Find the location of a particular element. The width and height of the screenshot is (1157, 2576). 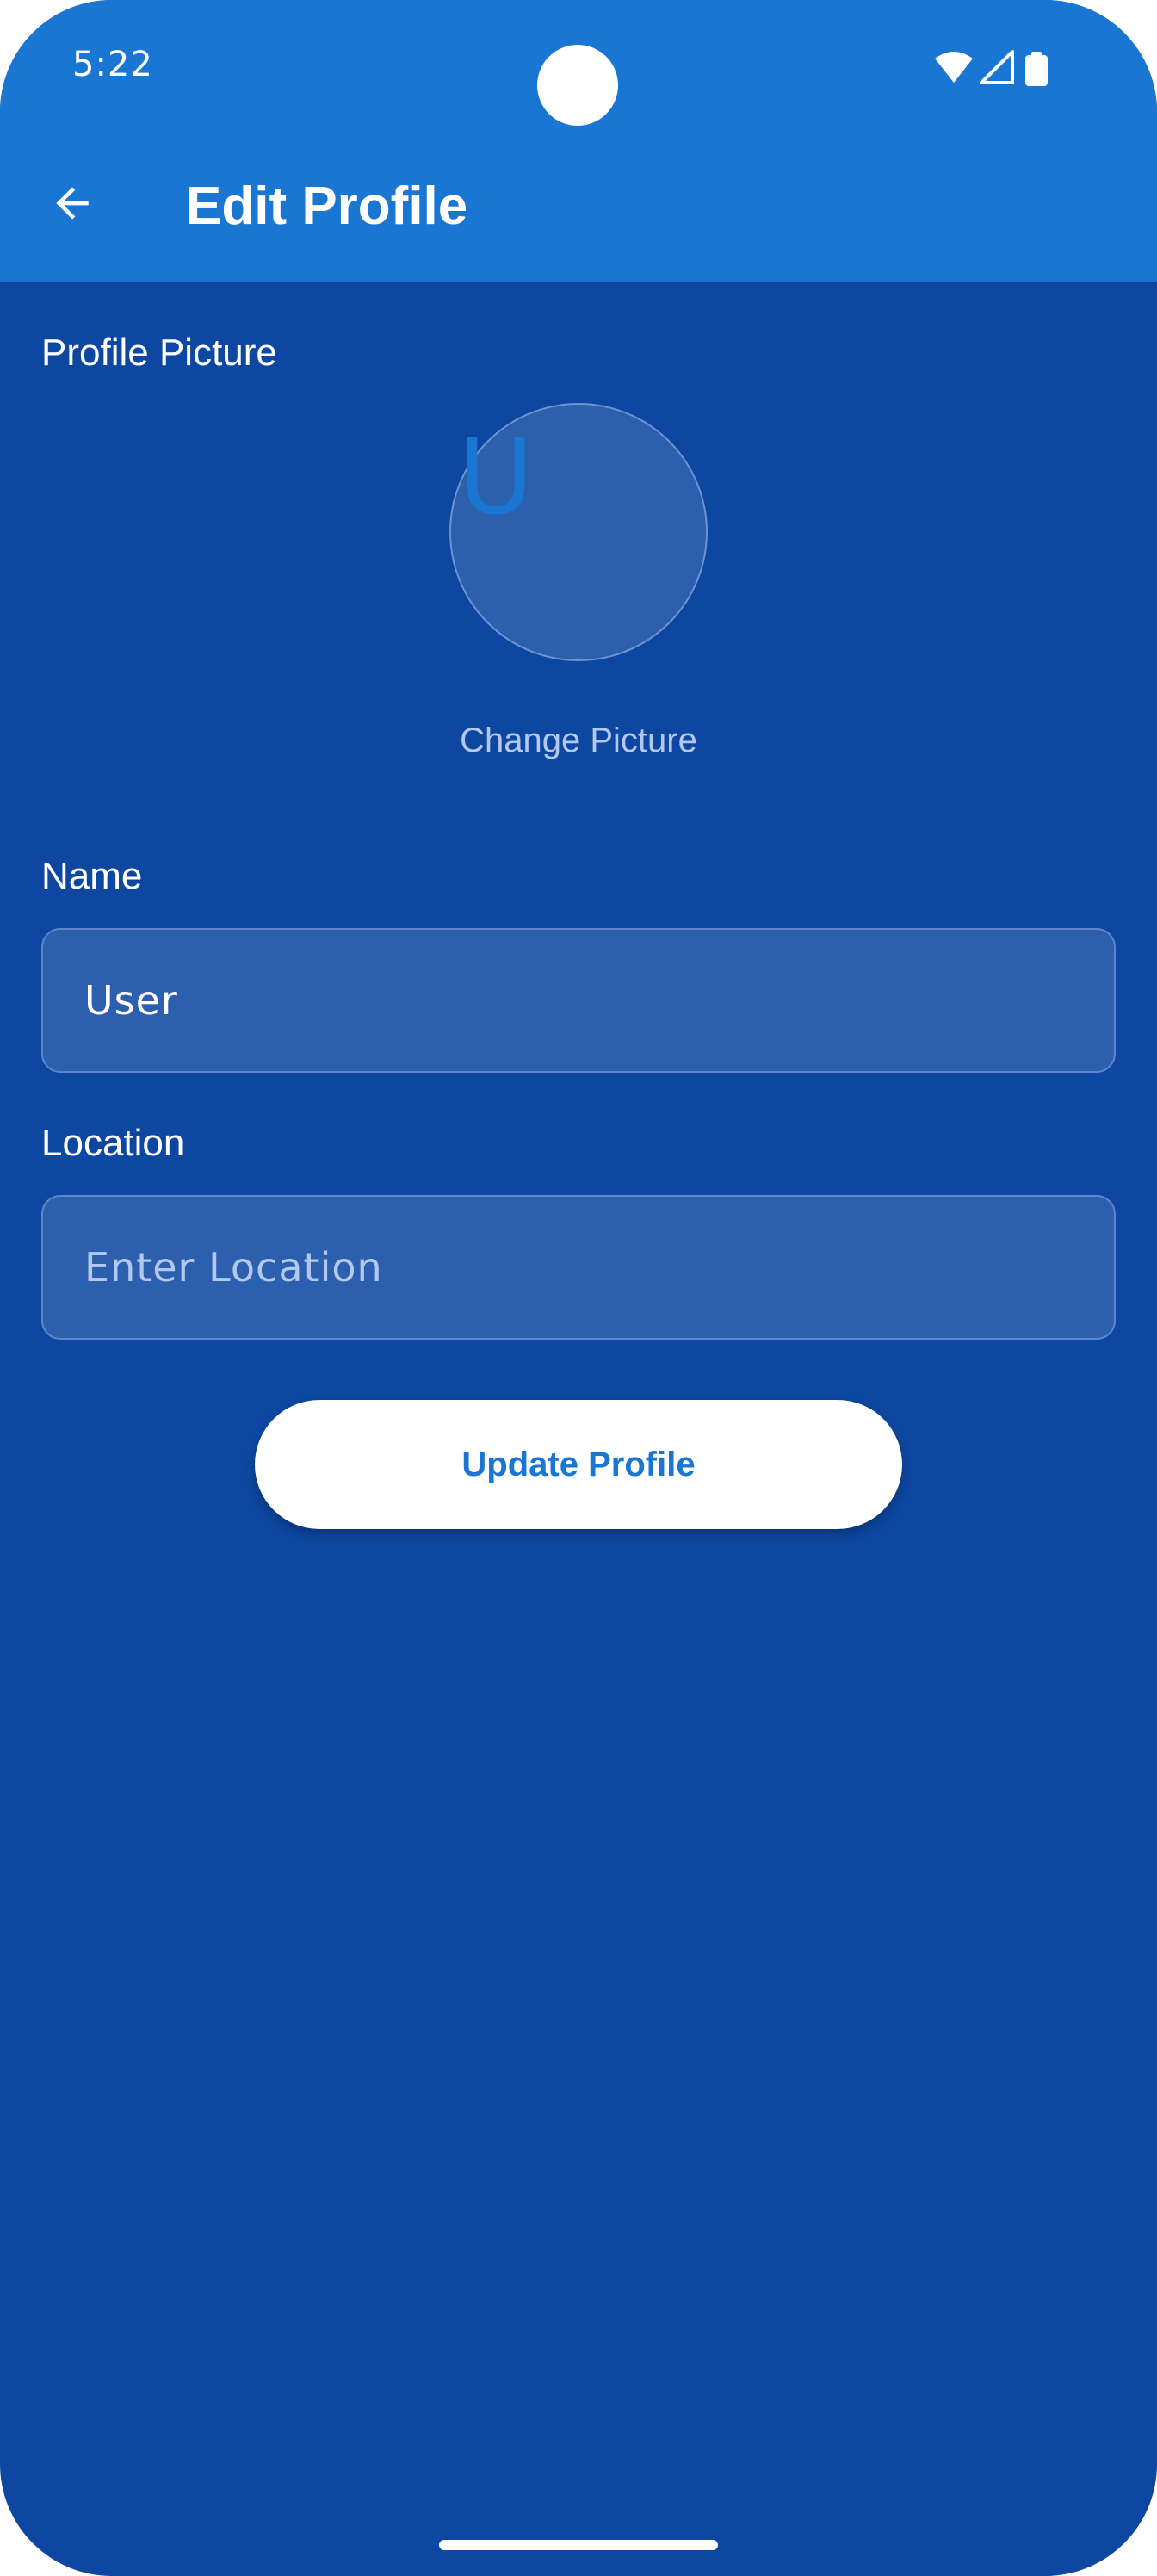

status-icons is located at coordinates (992, 68).